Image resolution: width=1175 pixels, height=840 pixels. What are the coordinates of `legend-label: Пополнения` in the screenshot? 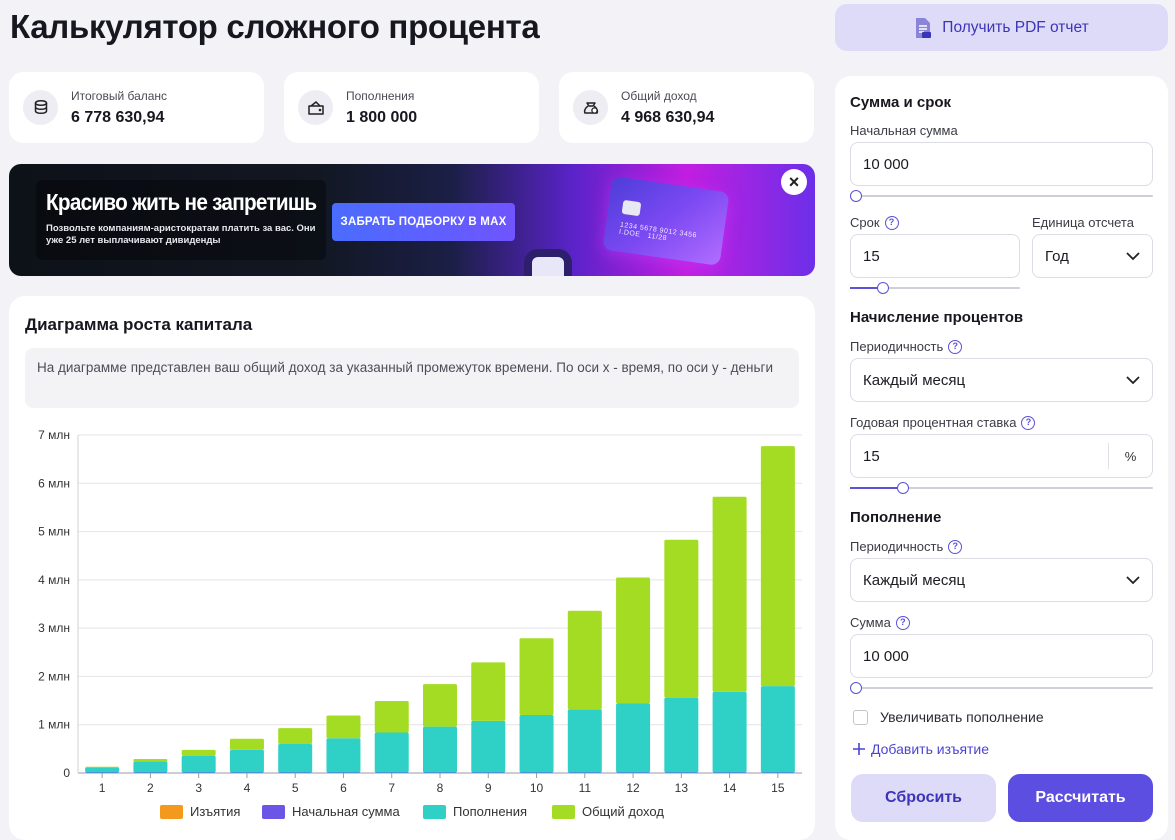 It's located at (490, 811).